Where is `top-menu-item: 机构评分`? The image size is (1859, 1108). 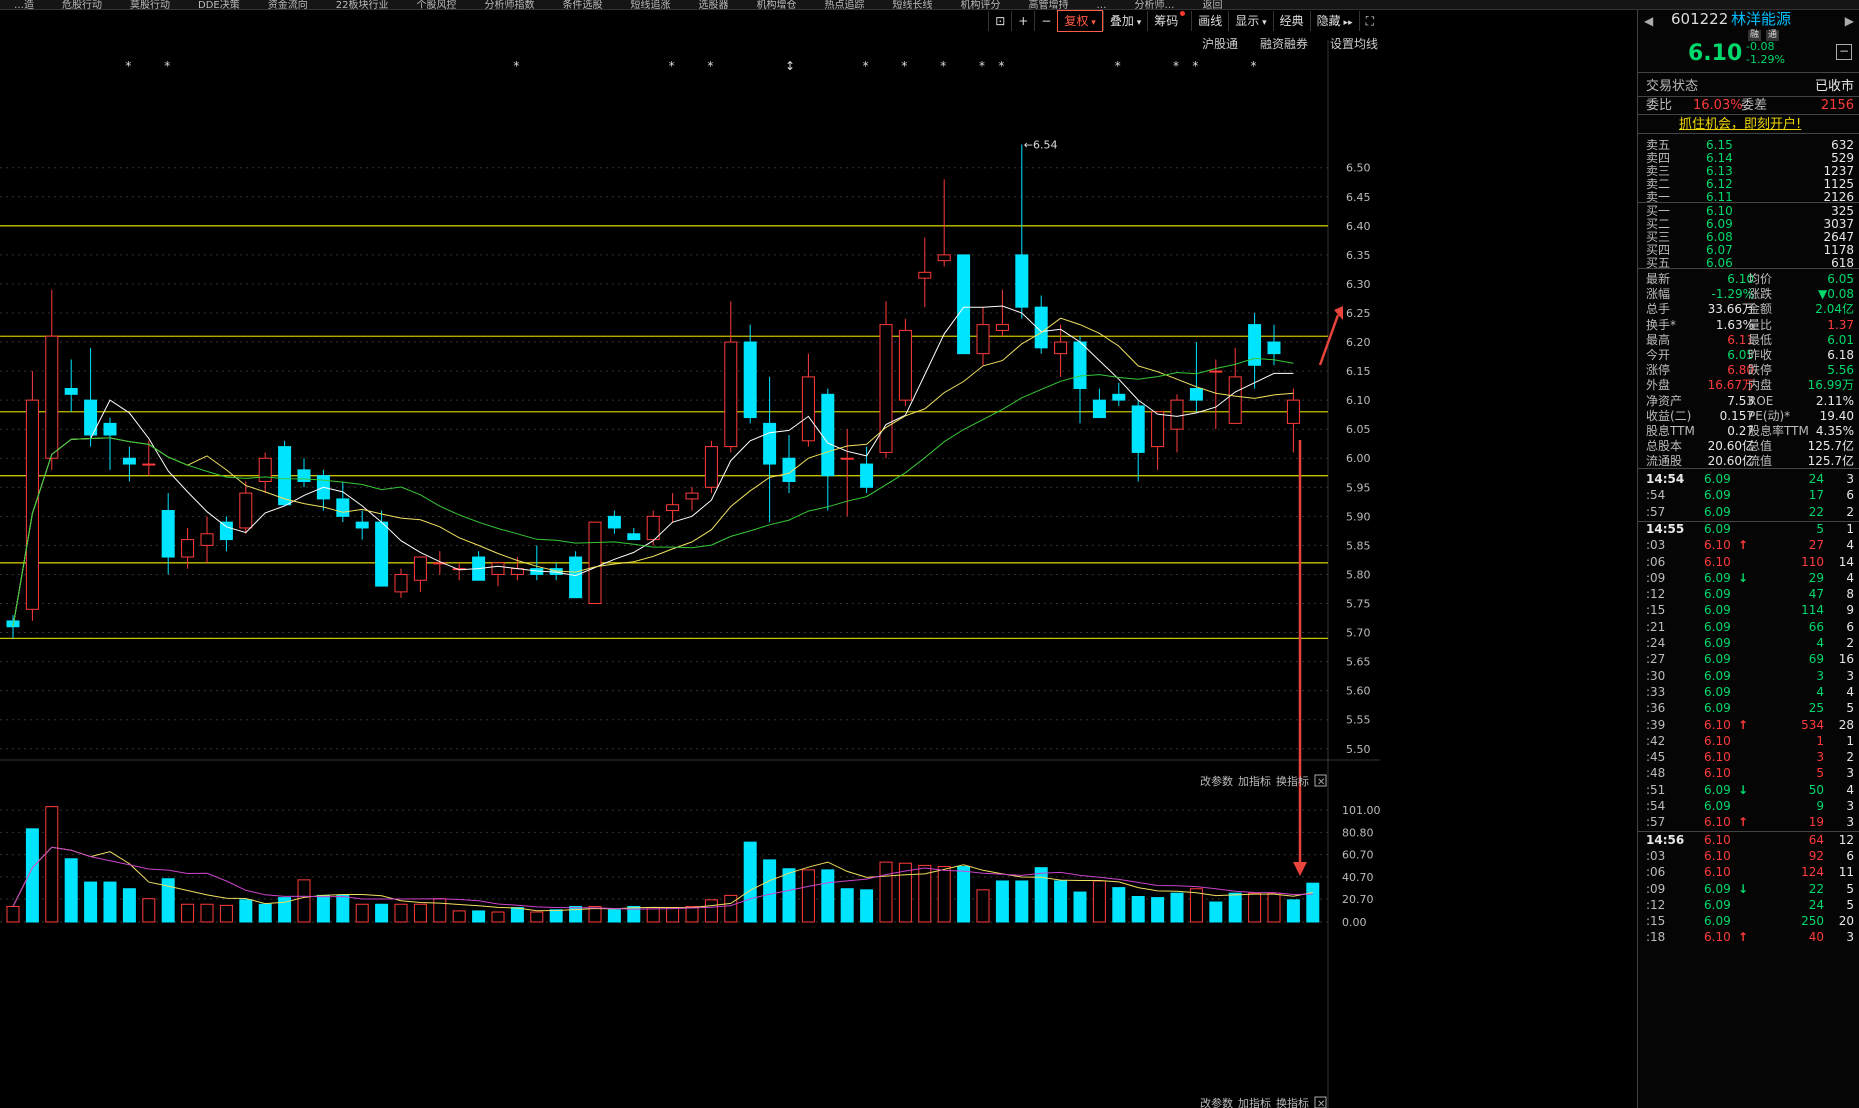
top-menu-item: 机构评分 is located at coordinates (980, 5).